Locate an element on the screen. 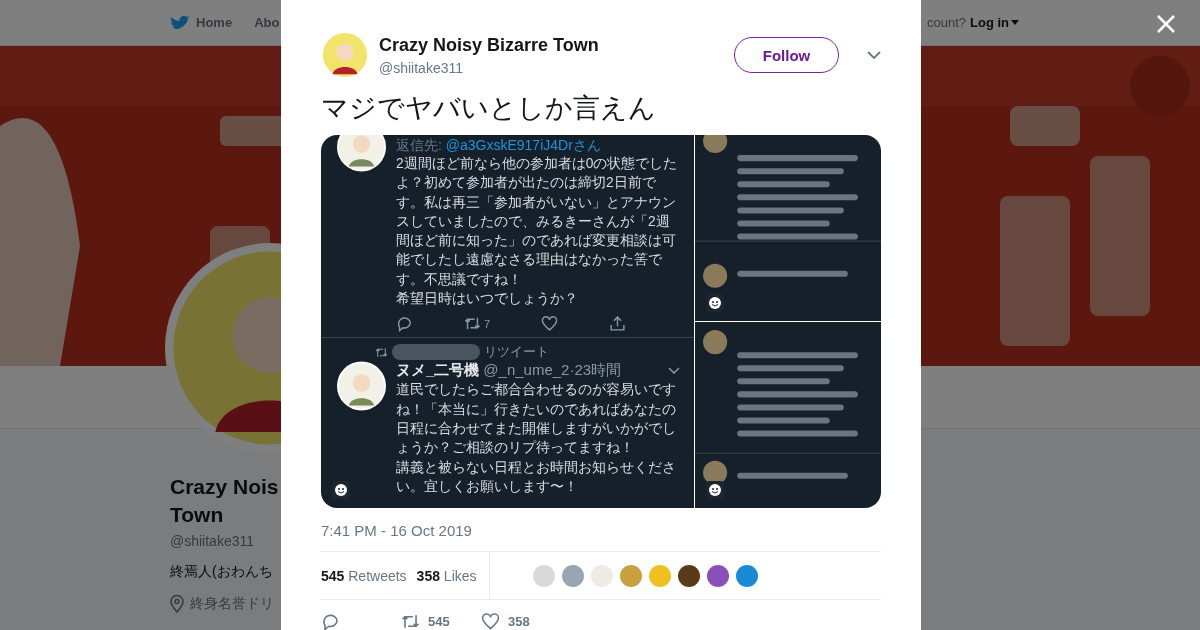 The width and height of the screenshot is (1200, 630). profile-name: Crazy Nois is located at coordinates (224, 487).